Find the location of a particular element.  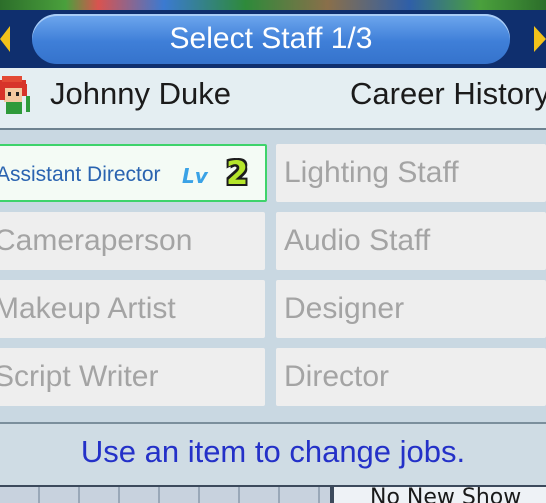

title-pill: Select Staff 1/3 is located at coordinates (271, 39).